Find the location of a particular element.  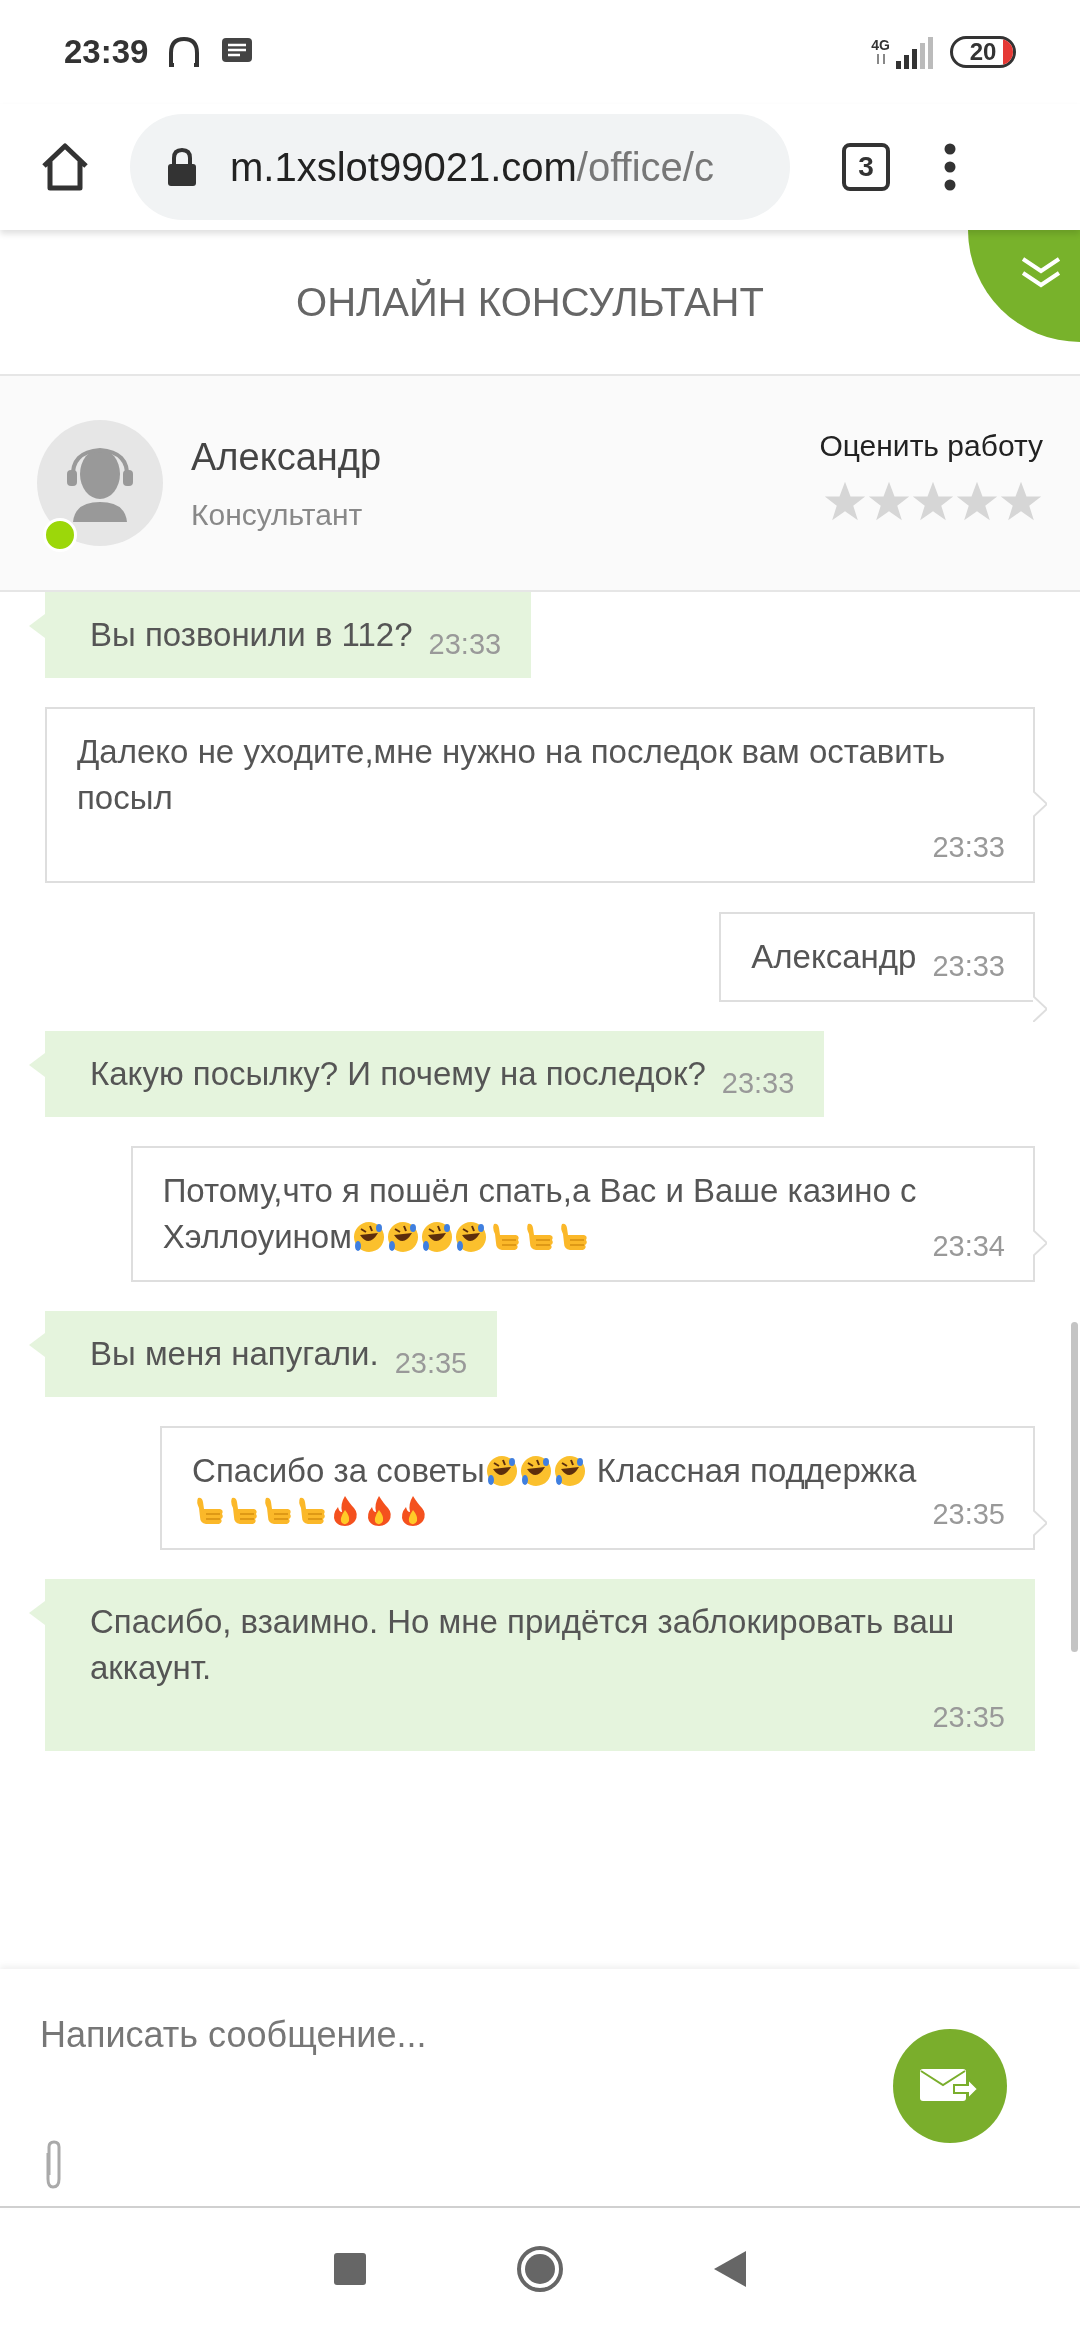

url-host: m.1xslot99021.com is located at coordinates (403, 167).